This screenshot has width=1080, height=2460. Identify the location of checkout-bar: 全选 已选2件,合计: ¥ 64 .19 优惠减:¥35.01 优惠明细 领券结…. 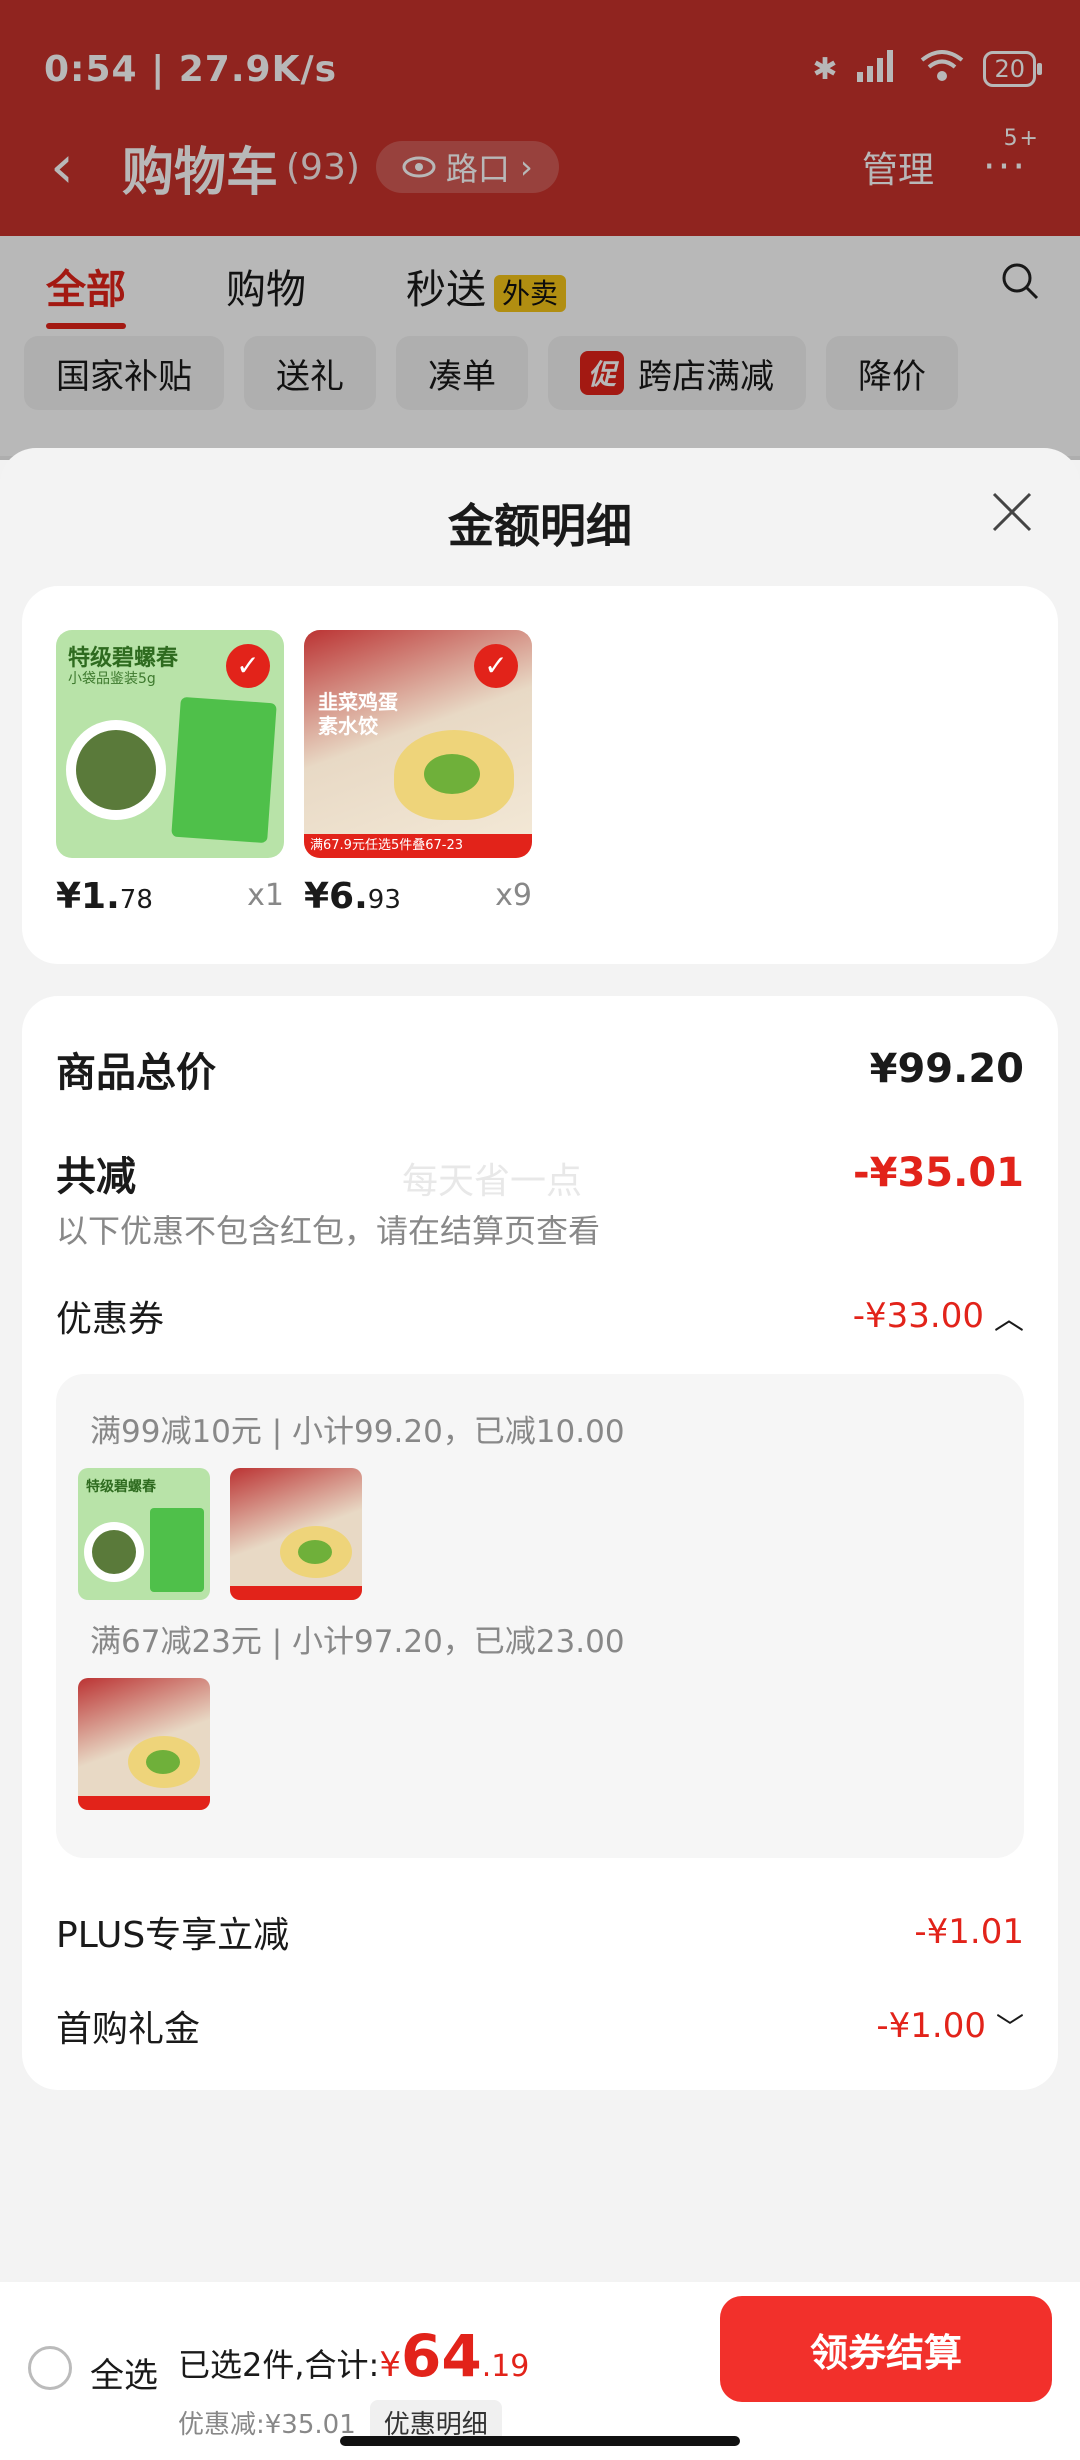
(540, 2371).